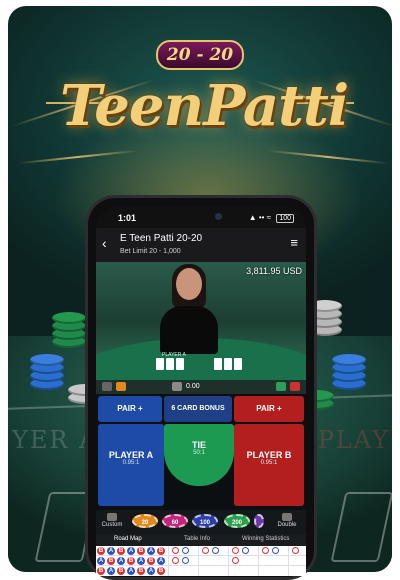 Image resolution: width=400 pixels, height=580 pixels. I want to click on felt-text-right: PLAY, so click(353, 440).